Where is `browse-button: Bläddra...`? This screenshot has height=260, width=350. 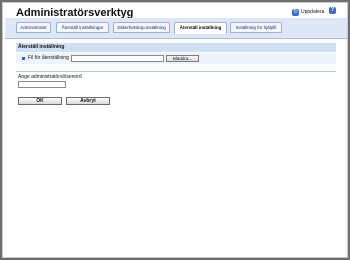
browse-button: Bläddra... is located at coordinates (182, 58).